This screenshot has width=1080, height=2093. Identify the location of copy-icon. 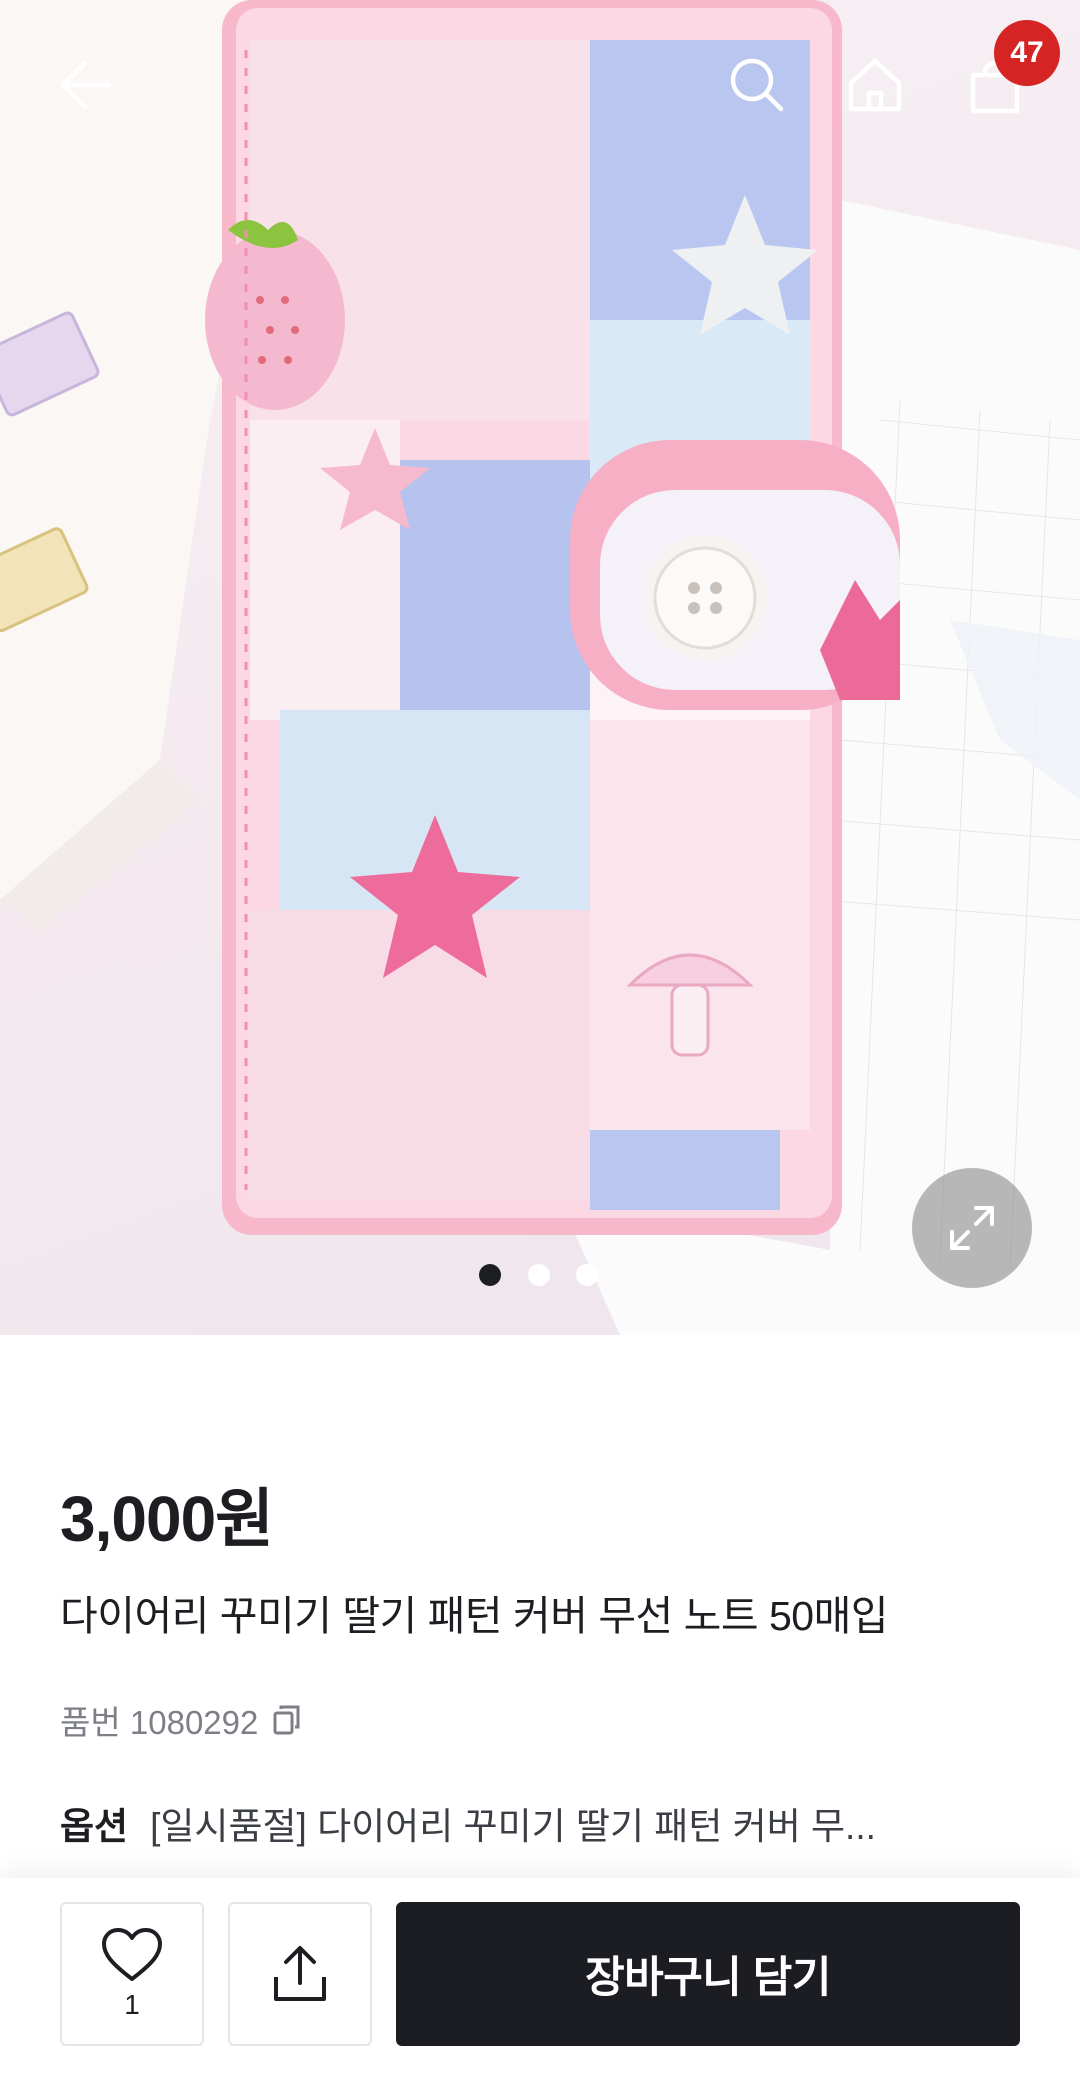
(286, 1720).